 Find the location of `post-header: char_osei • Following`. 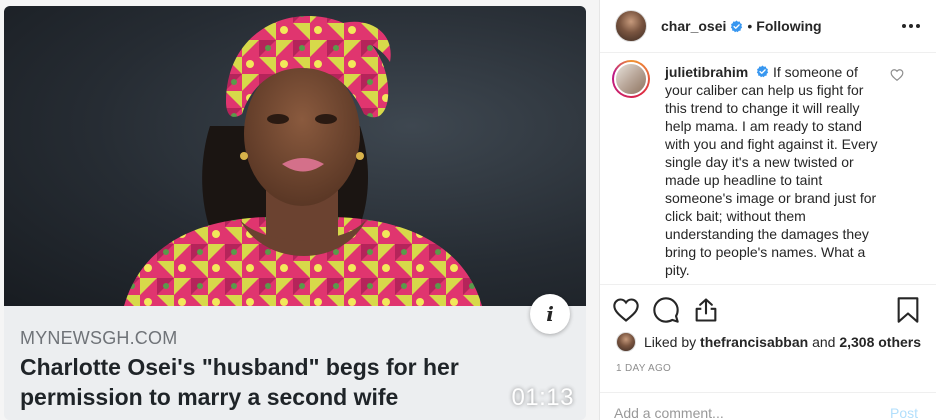

post-header: char_osei • Following is located at coordinates (768, 26).